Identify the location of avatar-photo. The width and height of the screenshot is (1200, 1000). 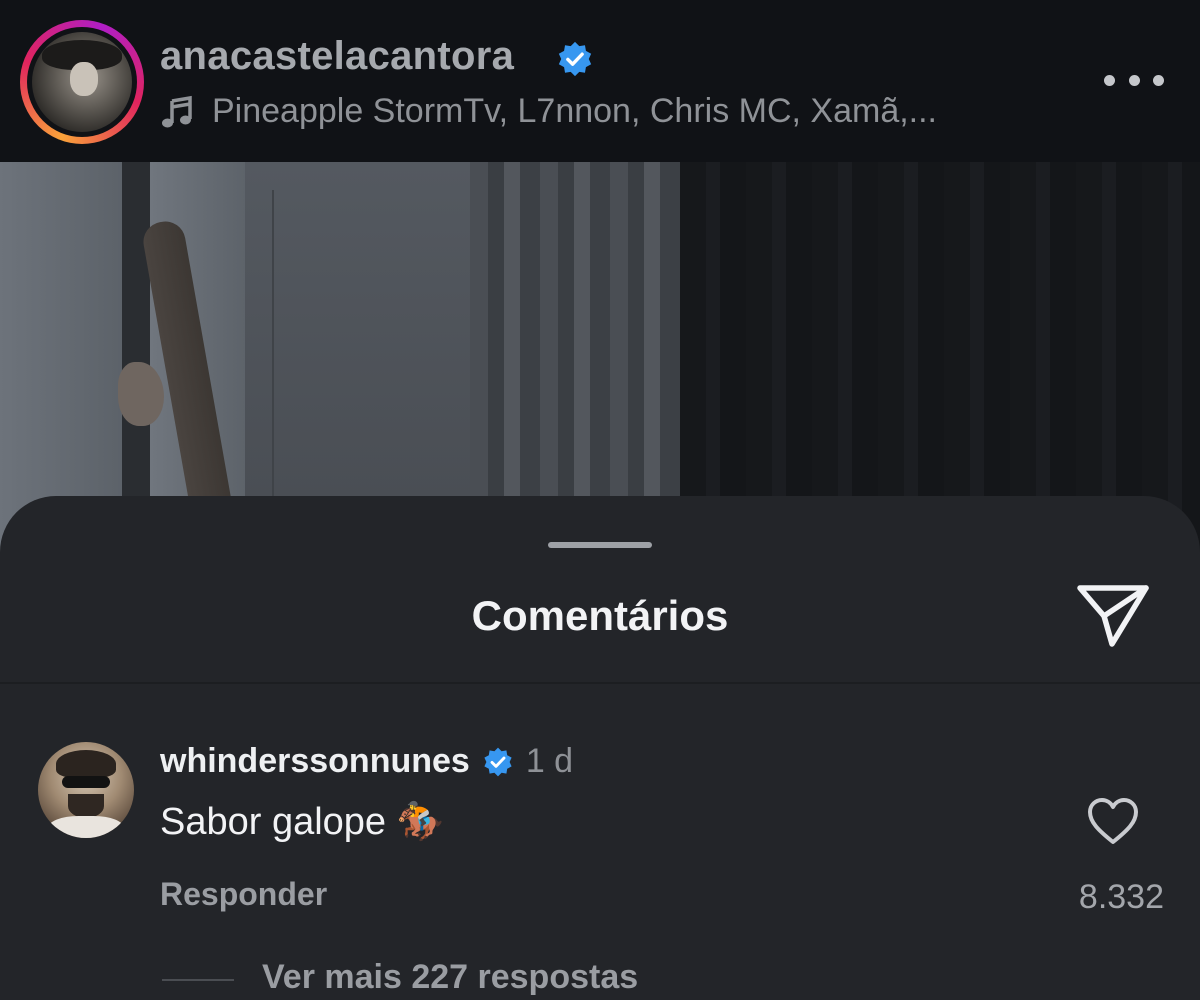
(82, 82).